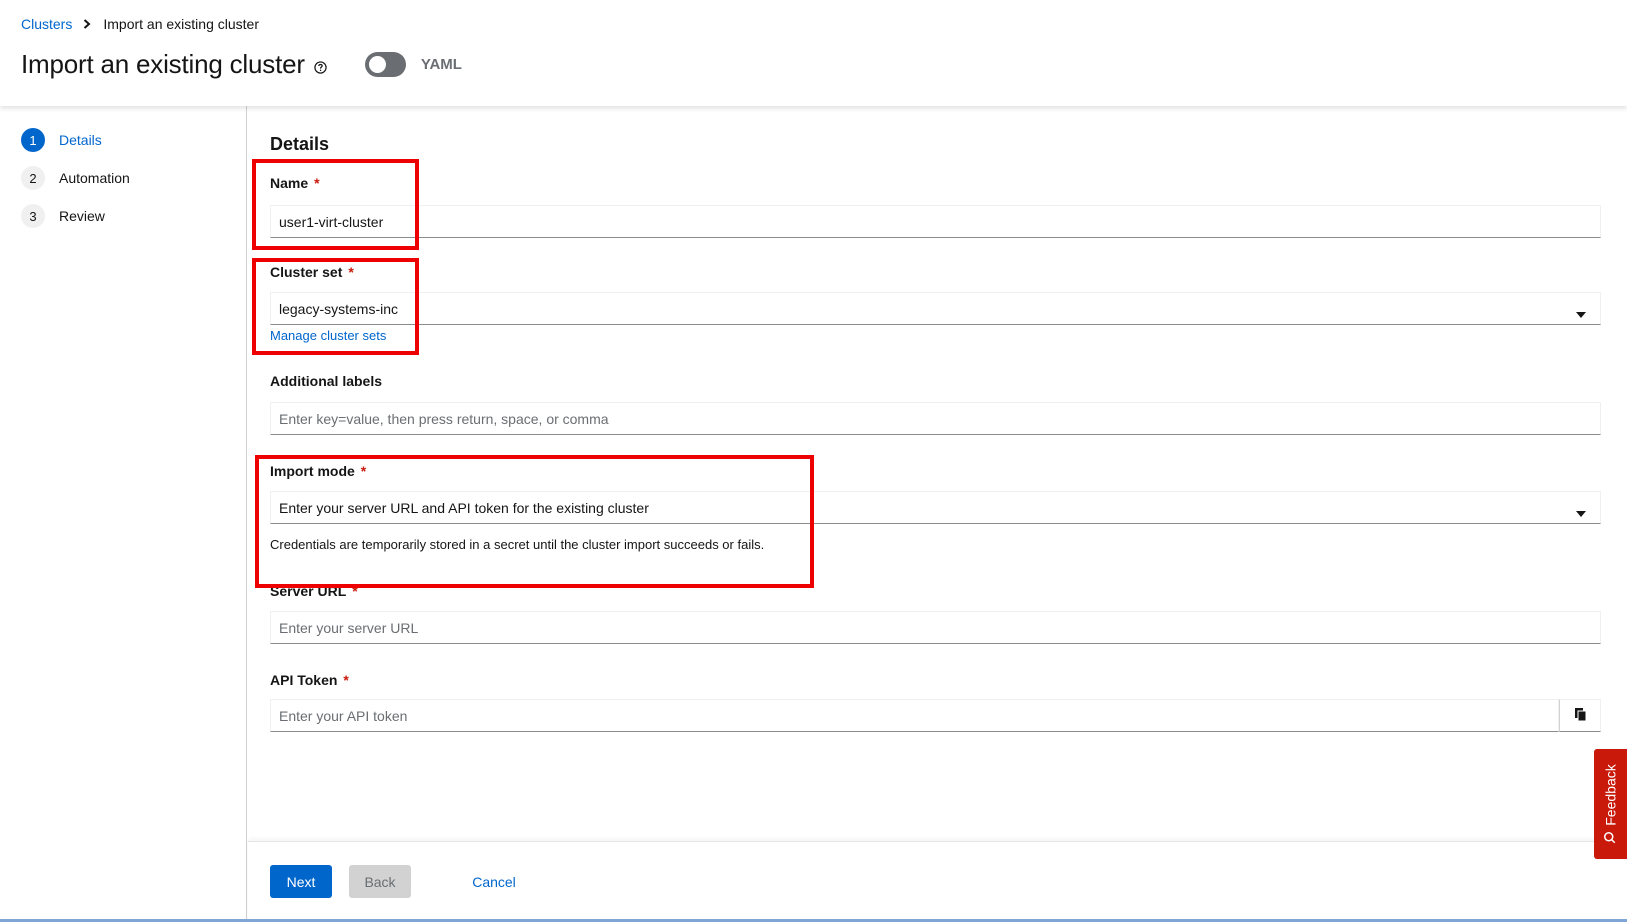 The width and height of the screenshot is (1627, 922). I want to click on additional-labels-input, so click(935, 418).